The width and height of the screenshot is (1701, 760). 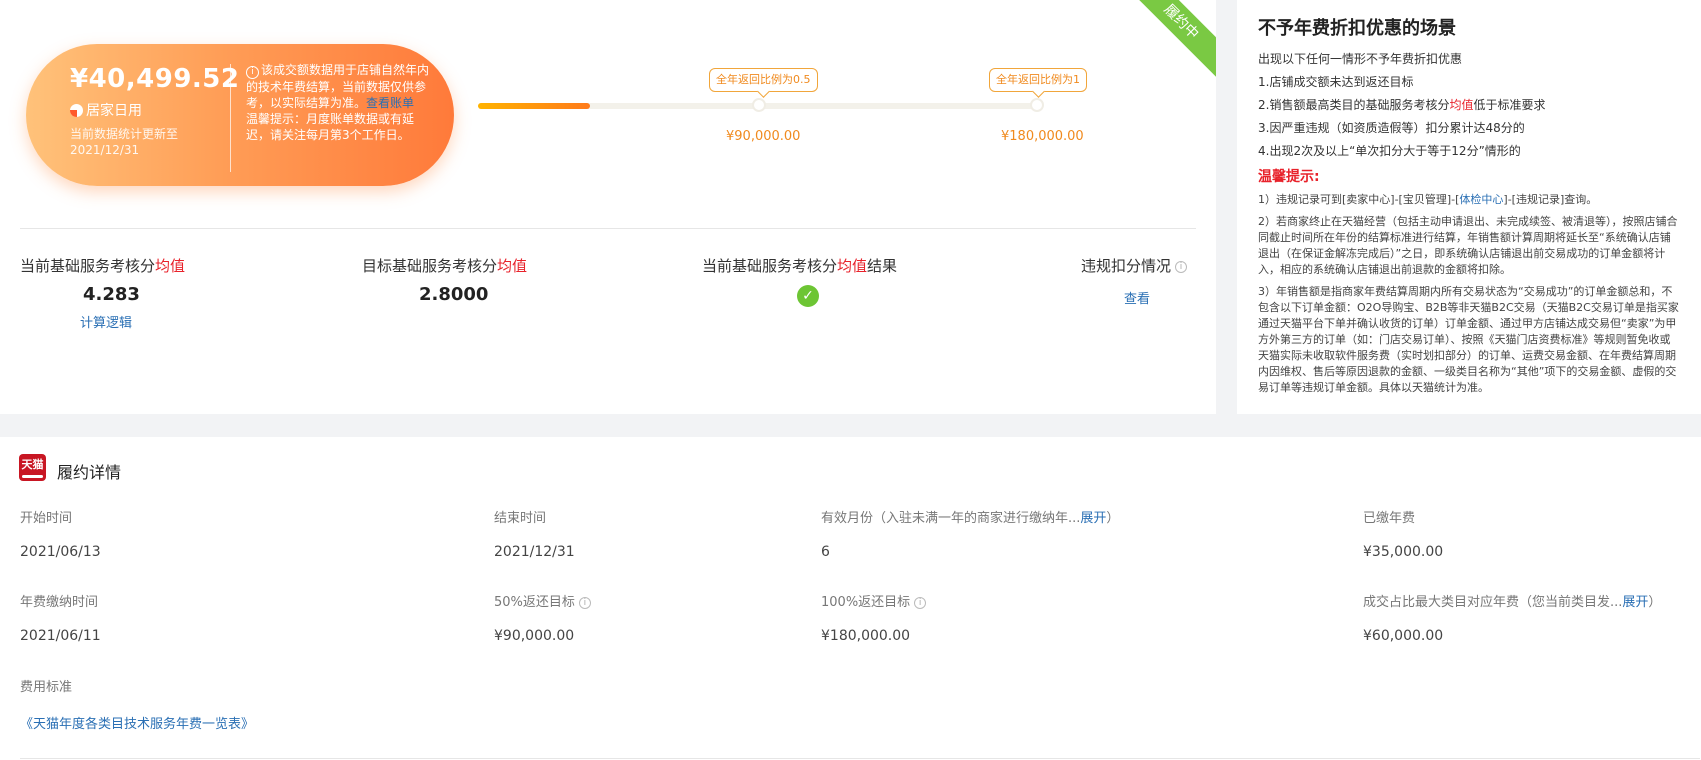 What do you see at coordinates (1509, 105) in the screenshot?
I see `rule-item-text: 低于标准要求` at bounding box center [1509, 105].